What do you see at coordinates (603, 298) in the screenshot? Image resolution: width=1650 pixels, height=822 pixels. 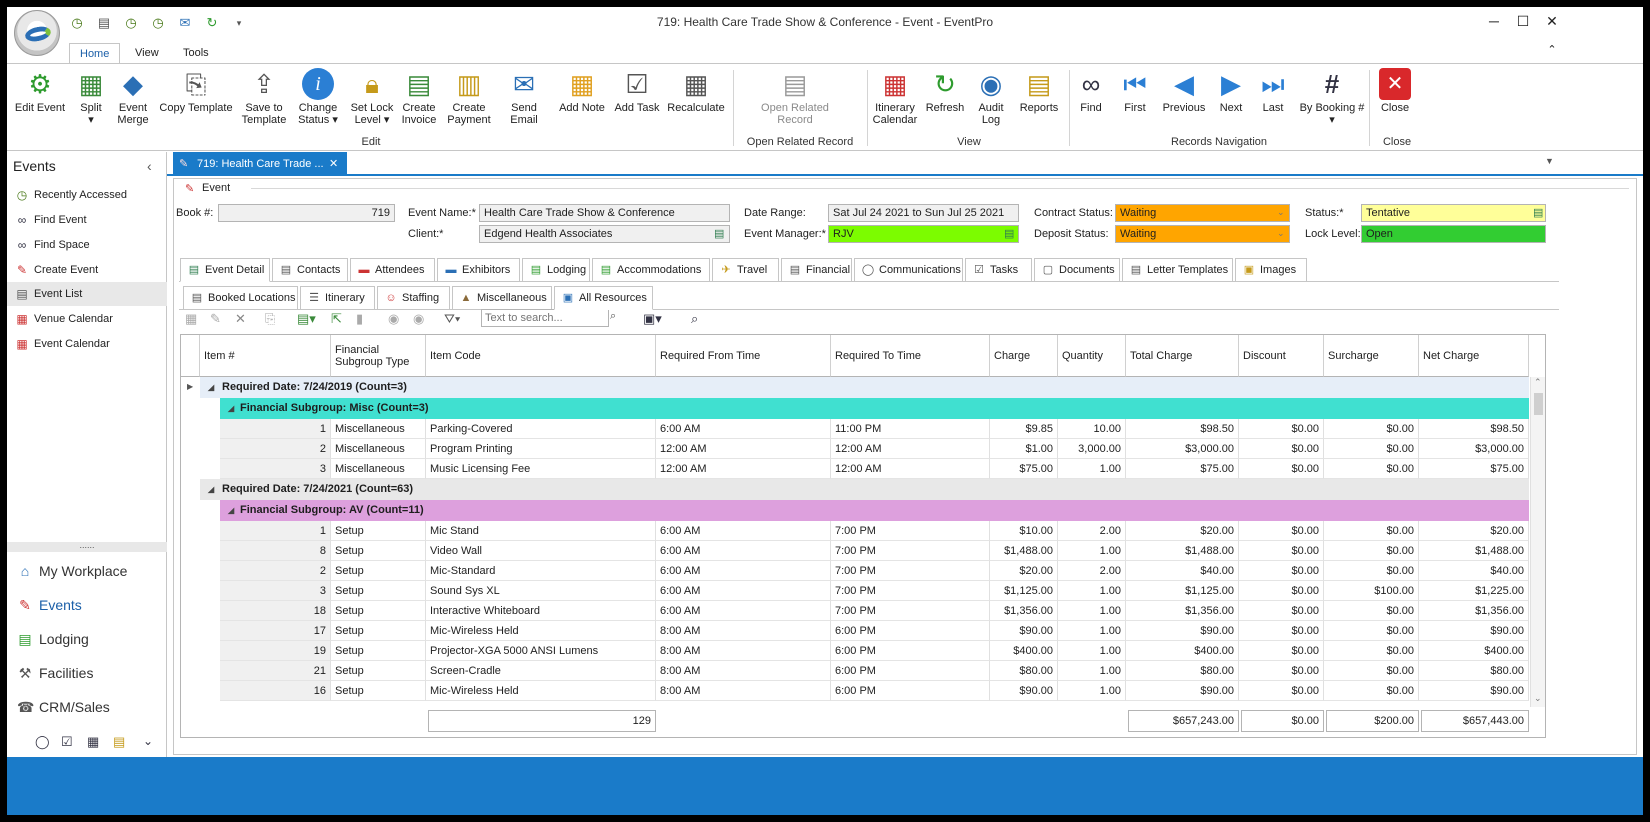 I see `subtab-all-resources: ▣ All Resources` at bounding box center [603, 298].